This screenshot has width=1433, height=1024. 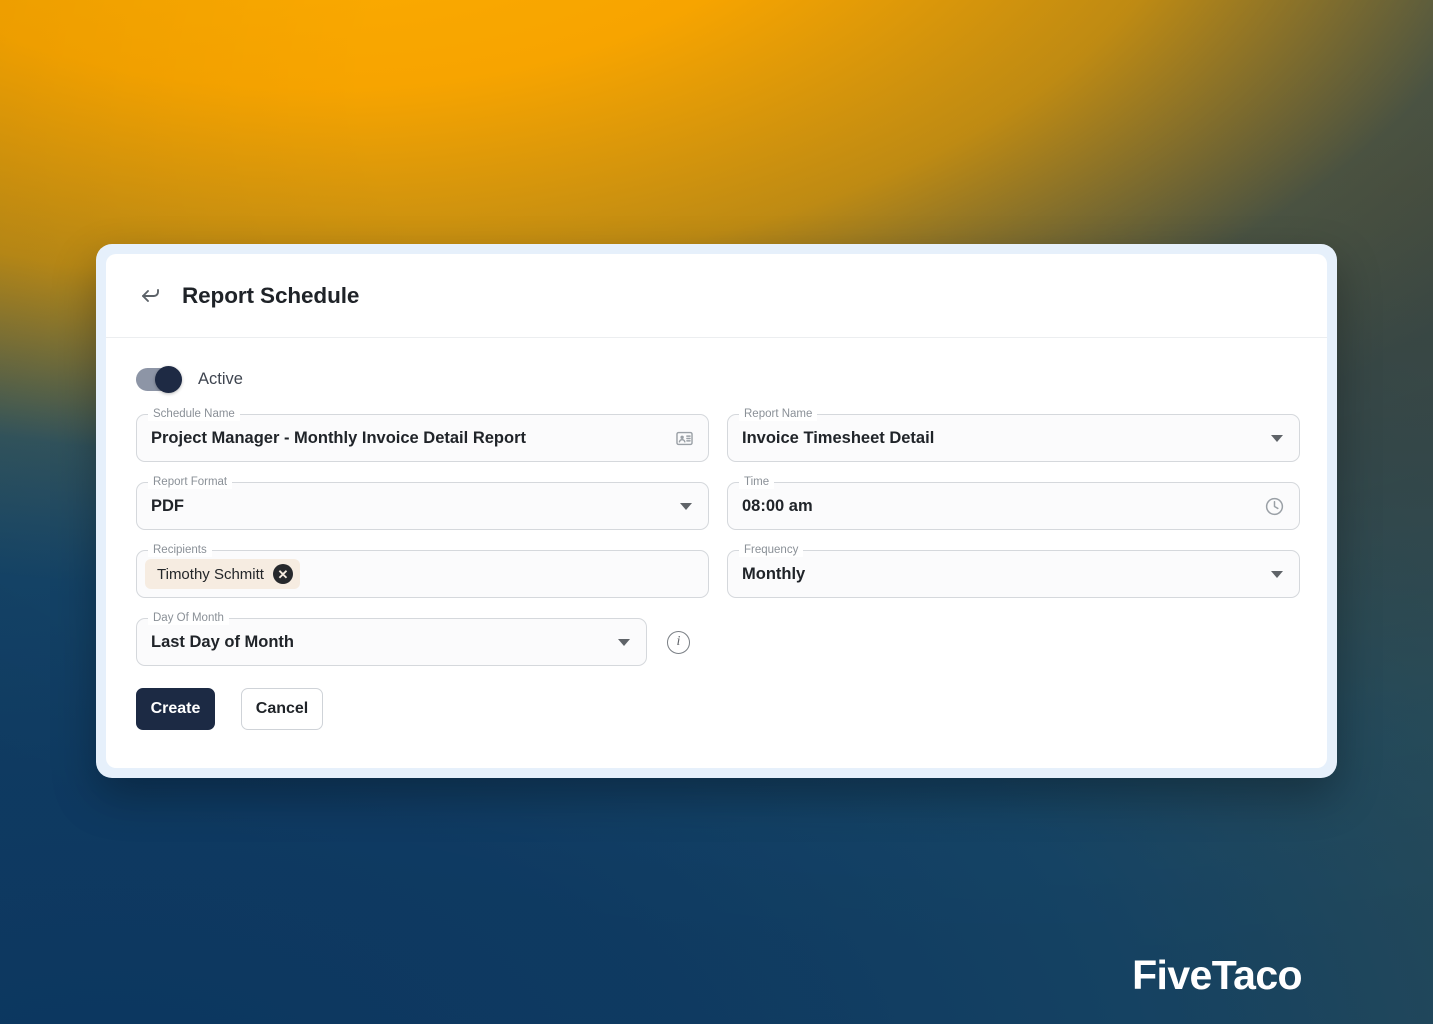 I want to click on cancel-button: Cancel, so click(x=282, y=709).